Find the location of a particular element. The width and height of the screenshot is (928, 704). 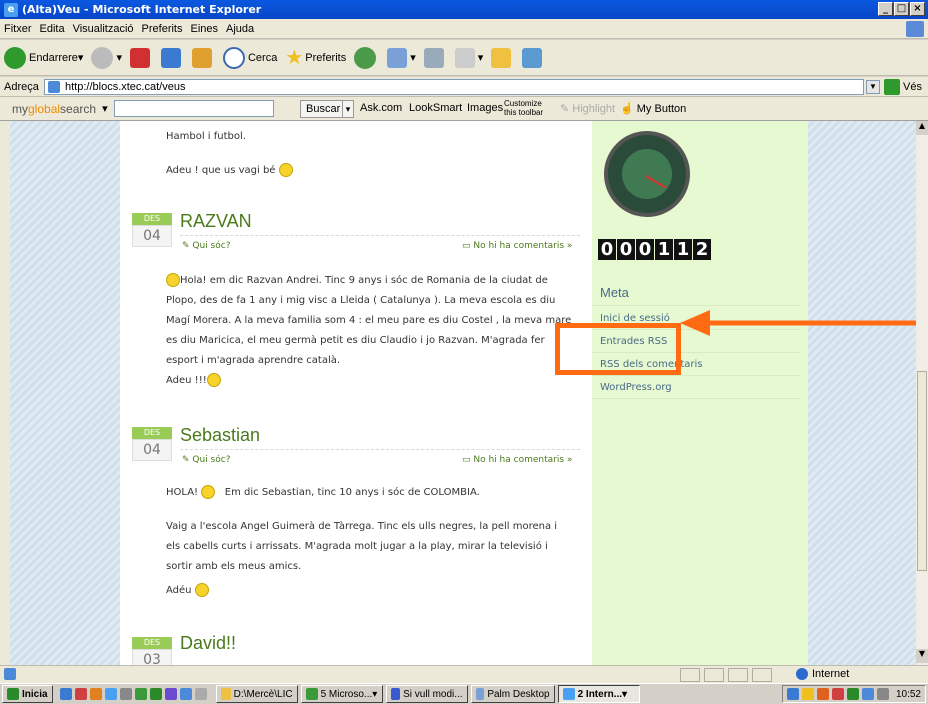

post-title: Sebastian is located at coordinates (220, 435).